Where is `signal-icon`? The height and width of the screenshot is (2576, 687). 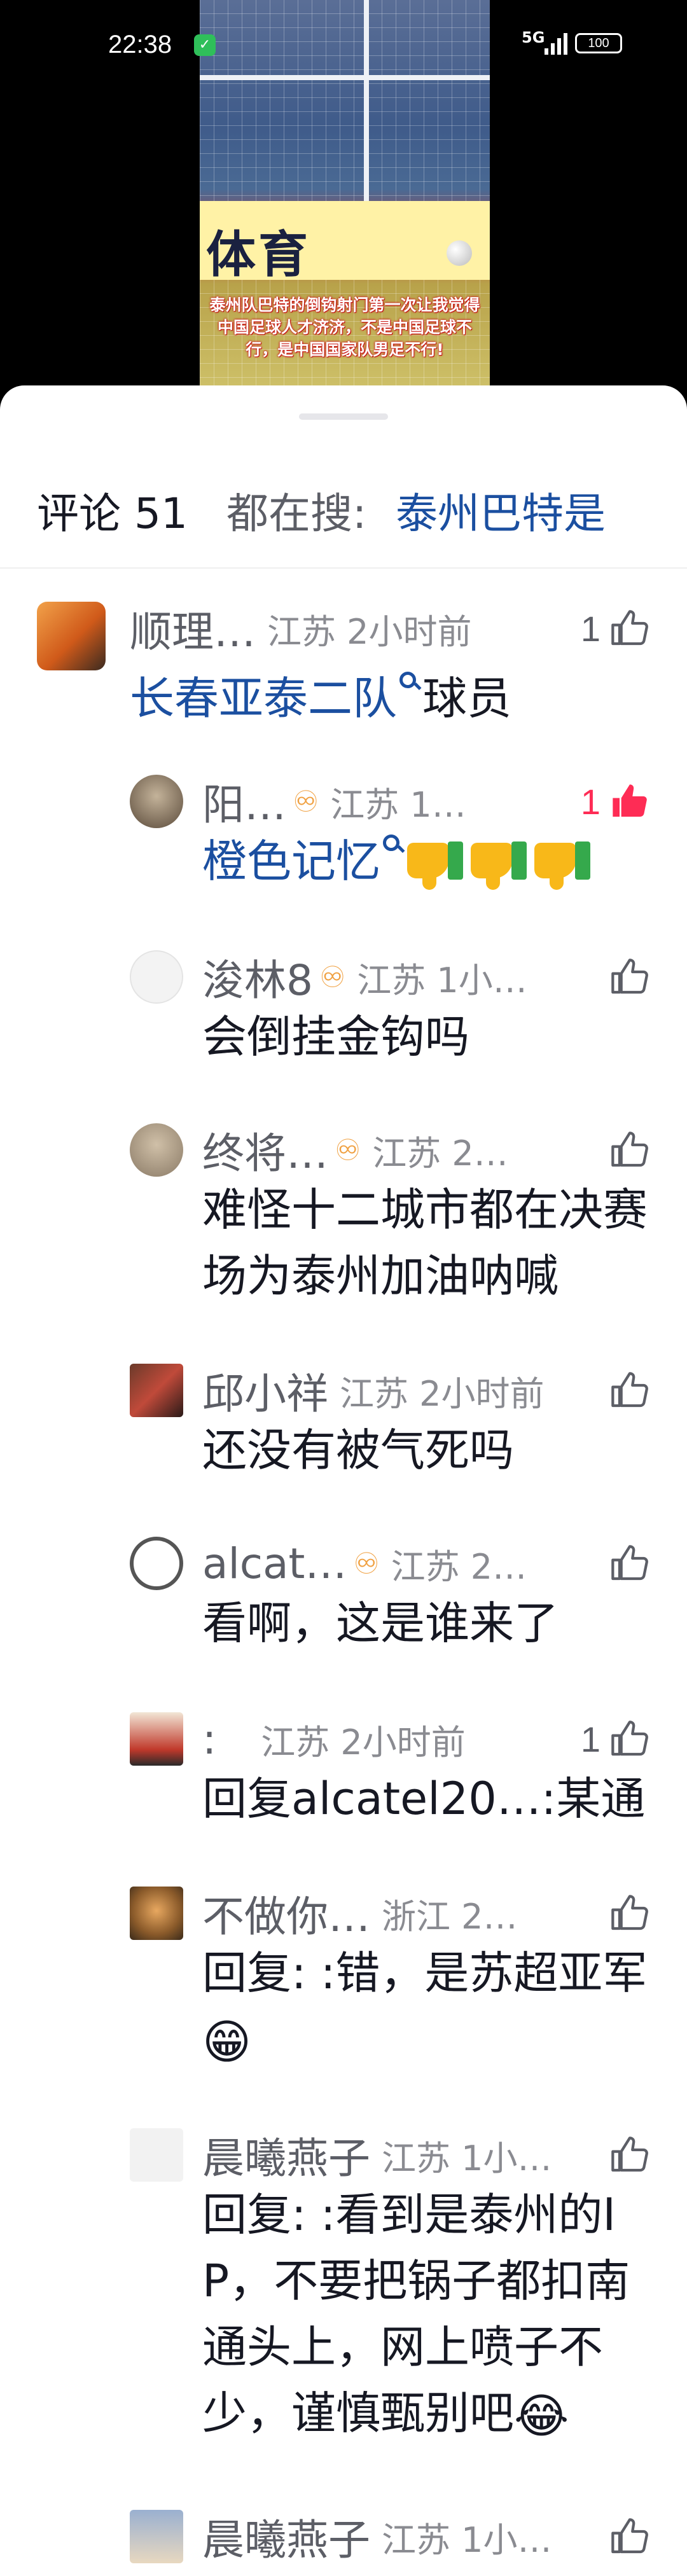 signal-icon is located at coordinates (557, 44).